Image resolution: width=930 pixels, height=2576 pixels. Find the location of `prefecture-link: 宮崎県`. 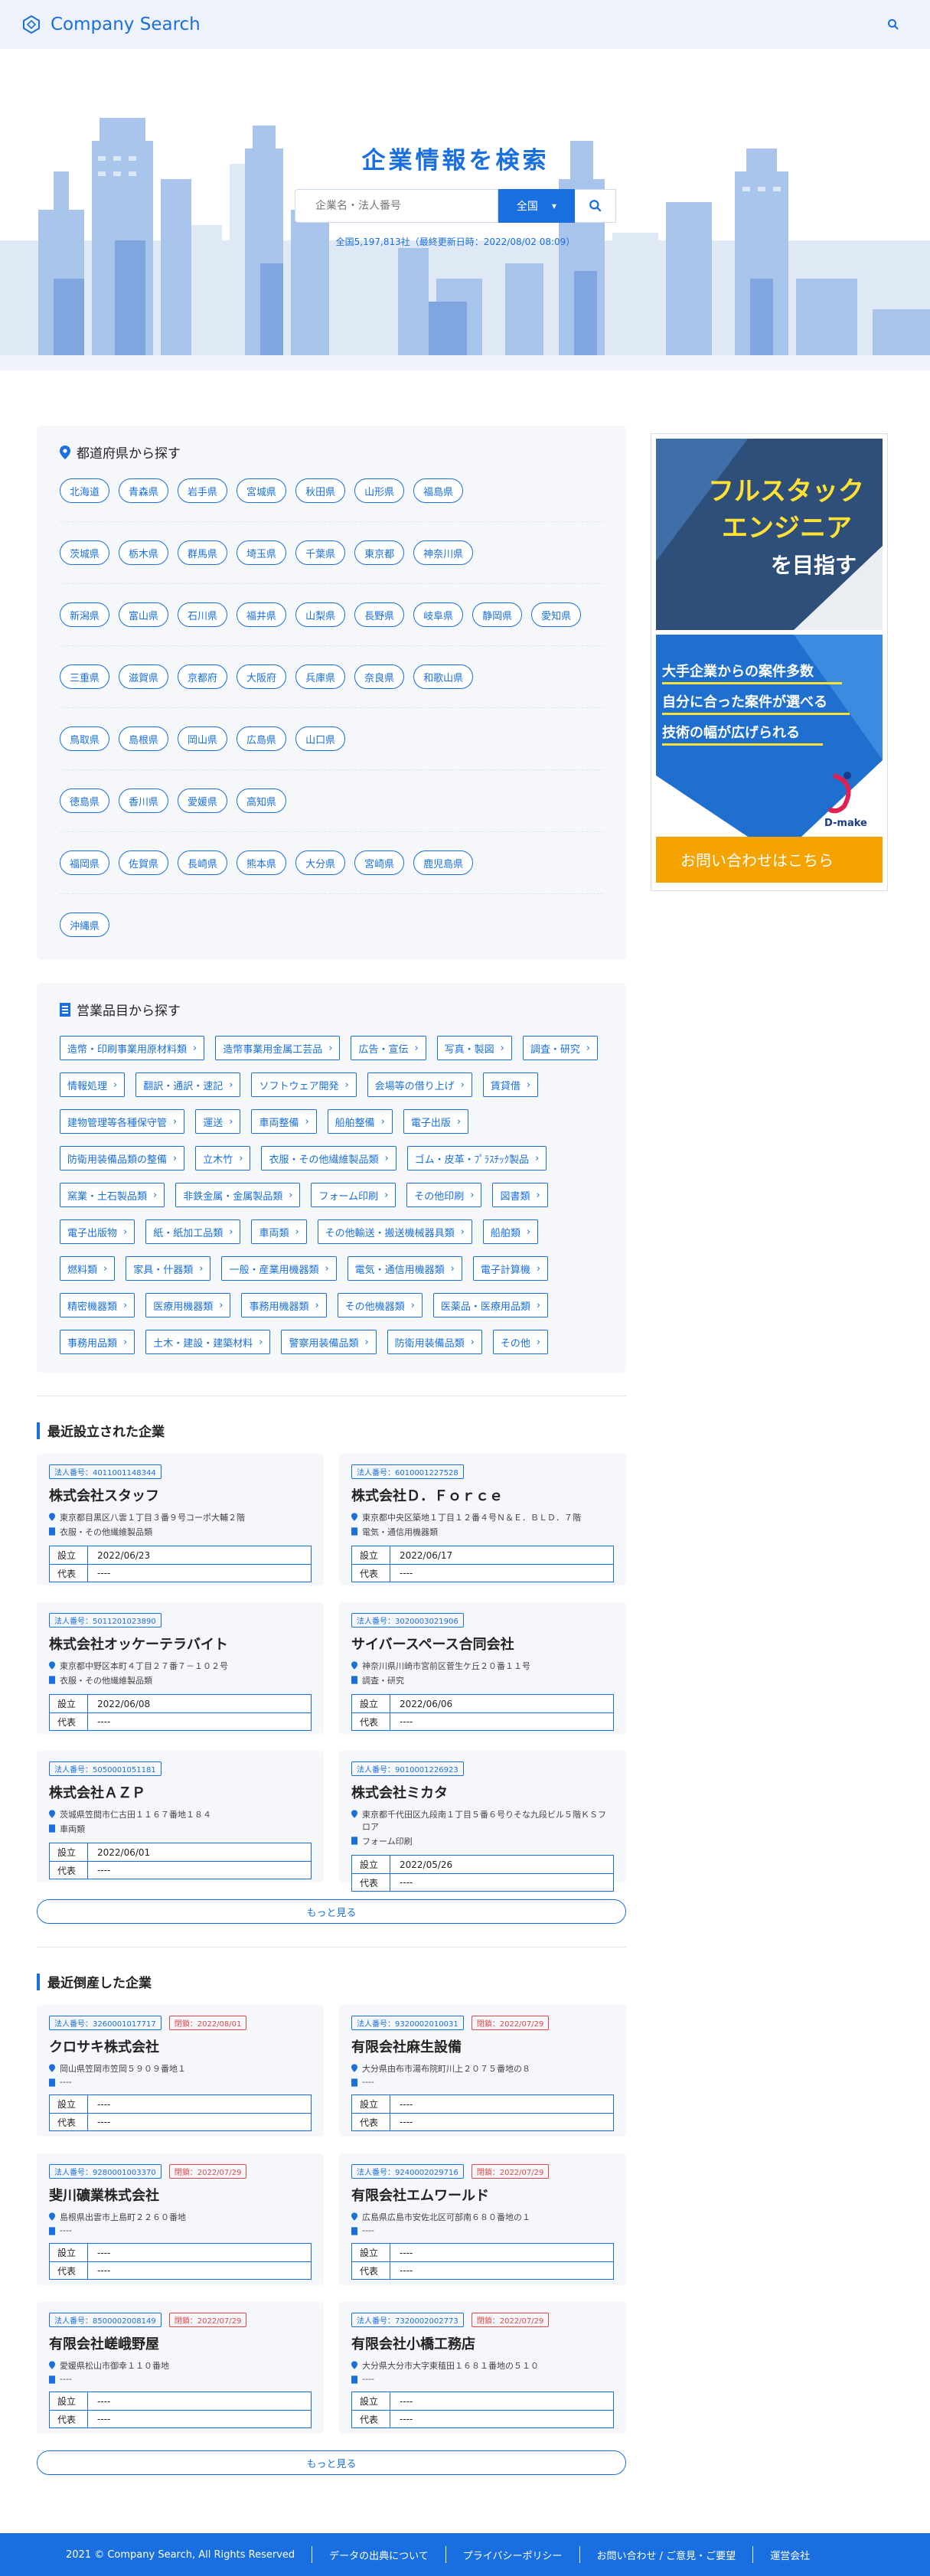

prefecture-link: 宮崎県 is located at coordinates (379, 863).